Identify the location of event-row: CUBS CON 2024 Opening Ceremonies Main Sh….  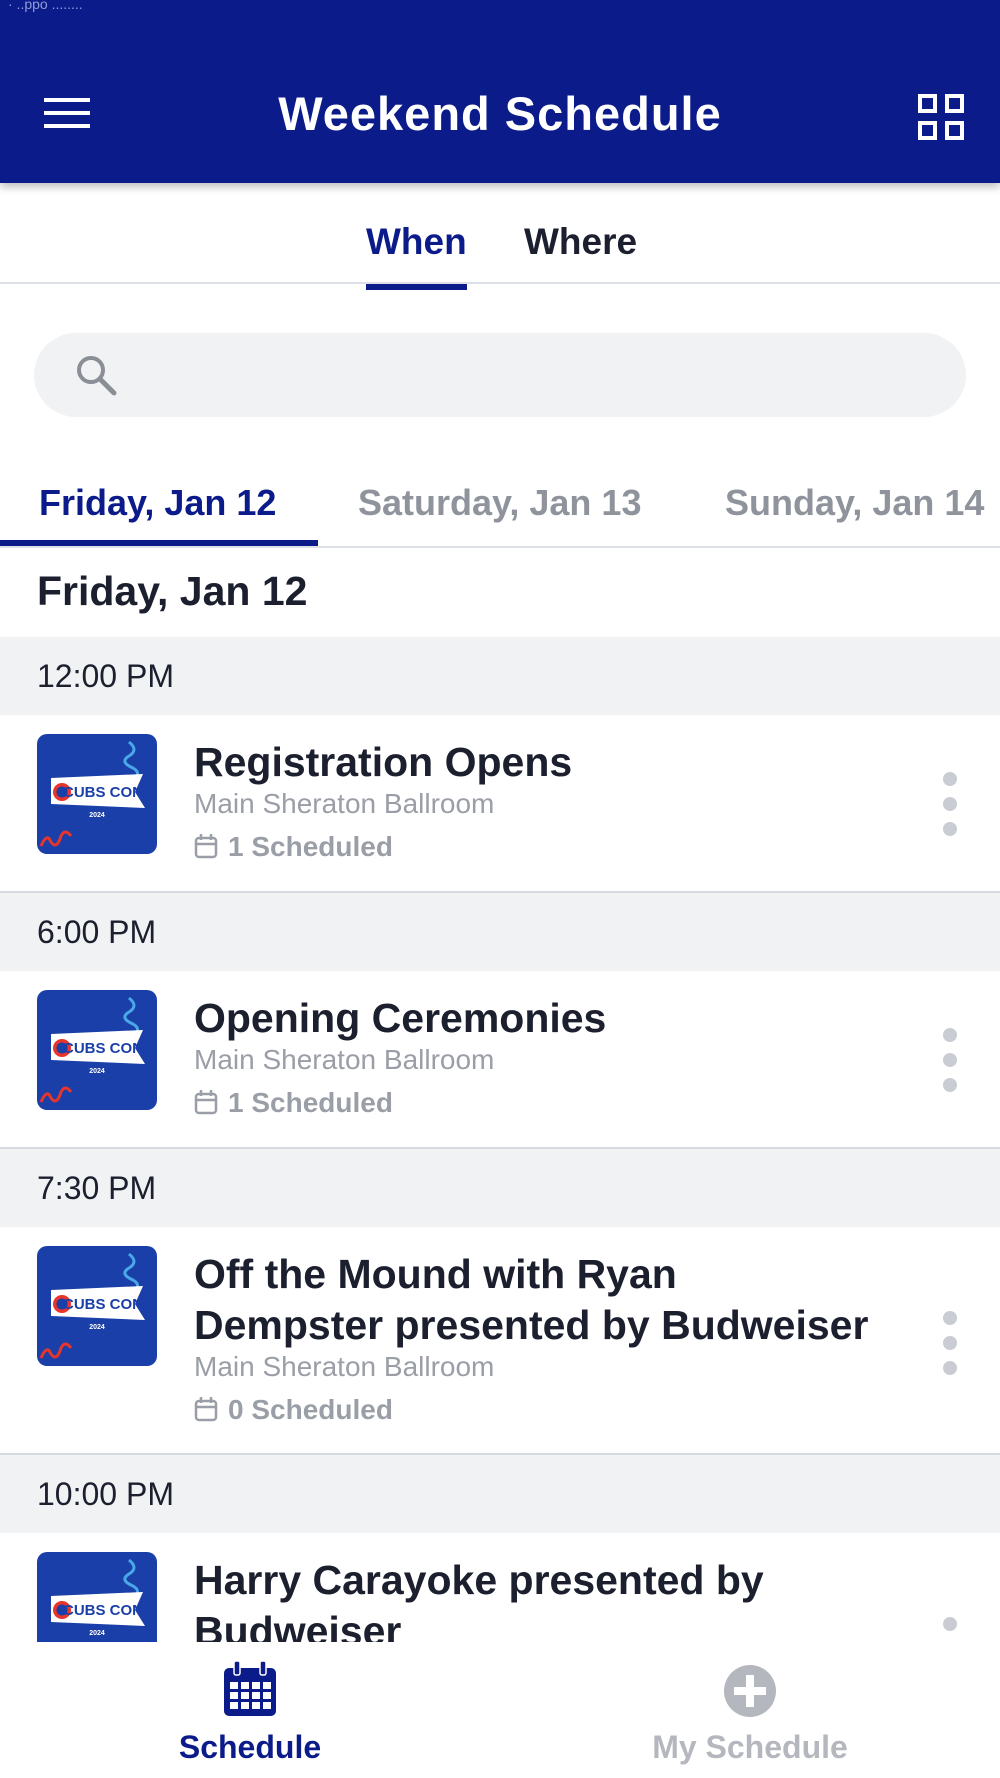
(500, 1060).